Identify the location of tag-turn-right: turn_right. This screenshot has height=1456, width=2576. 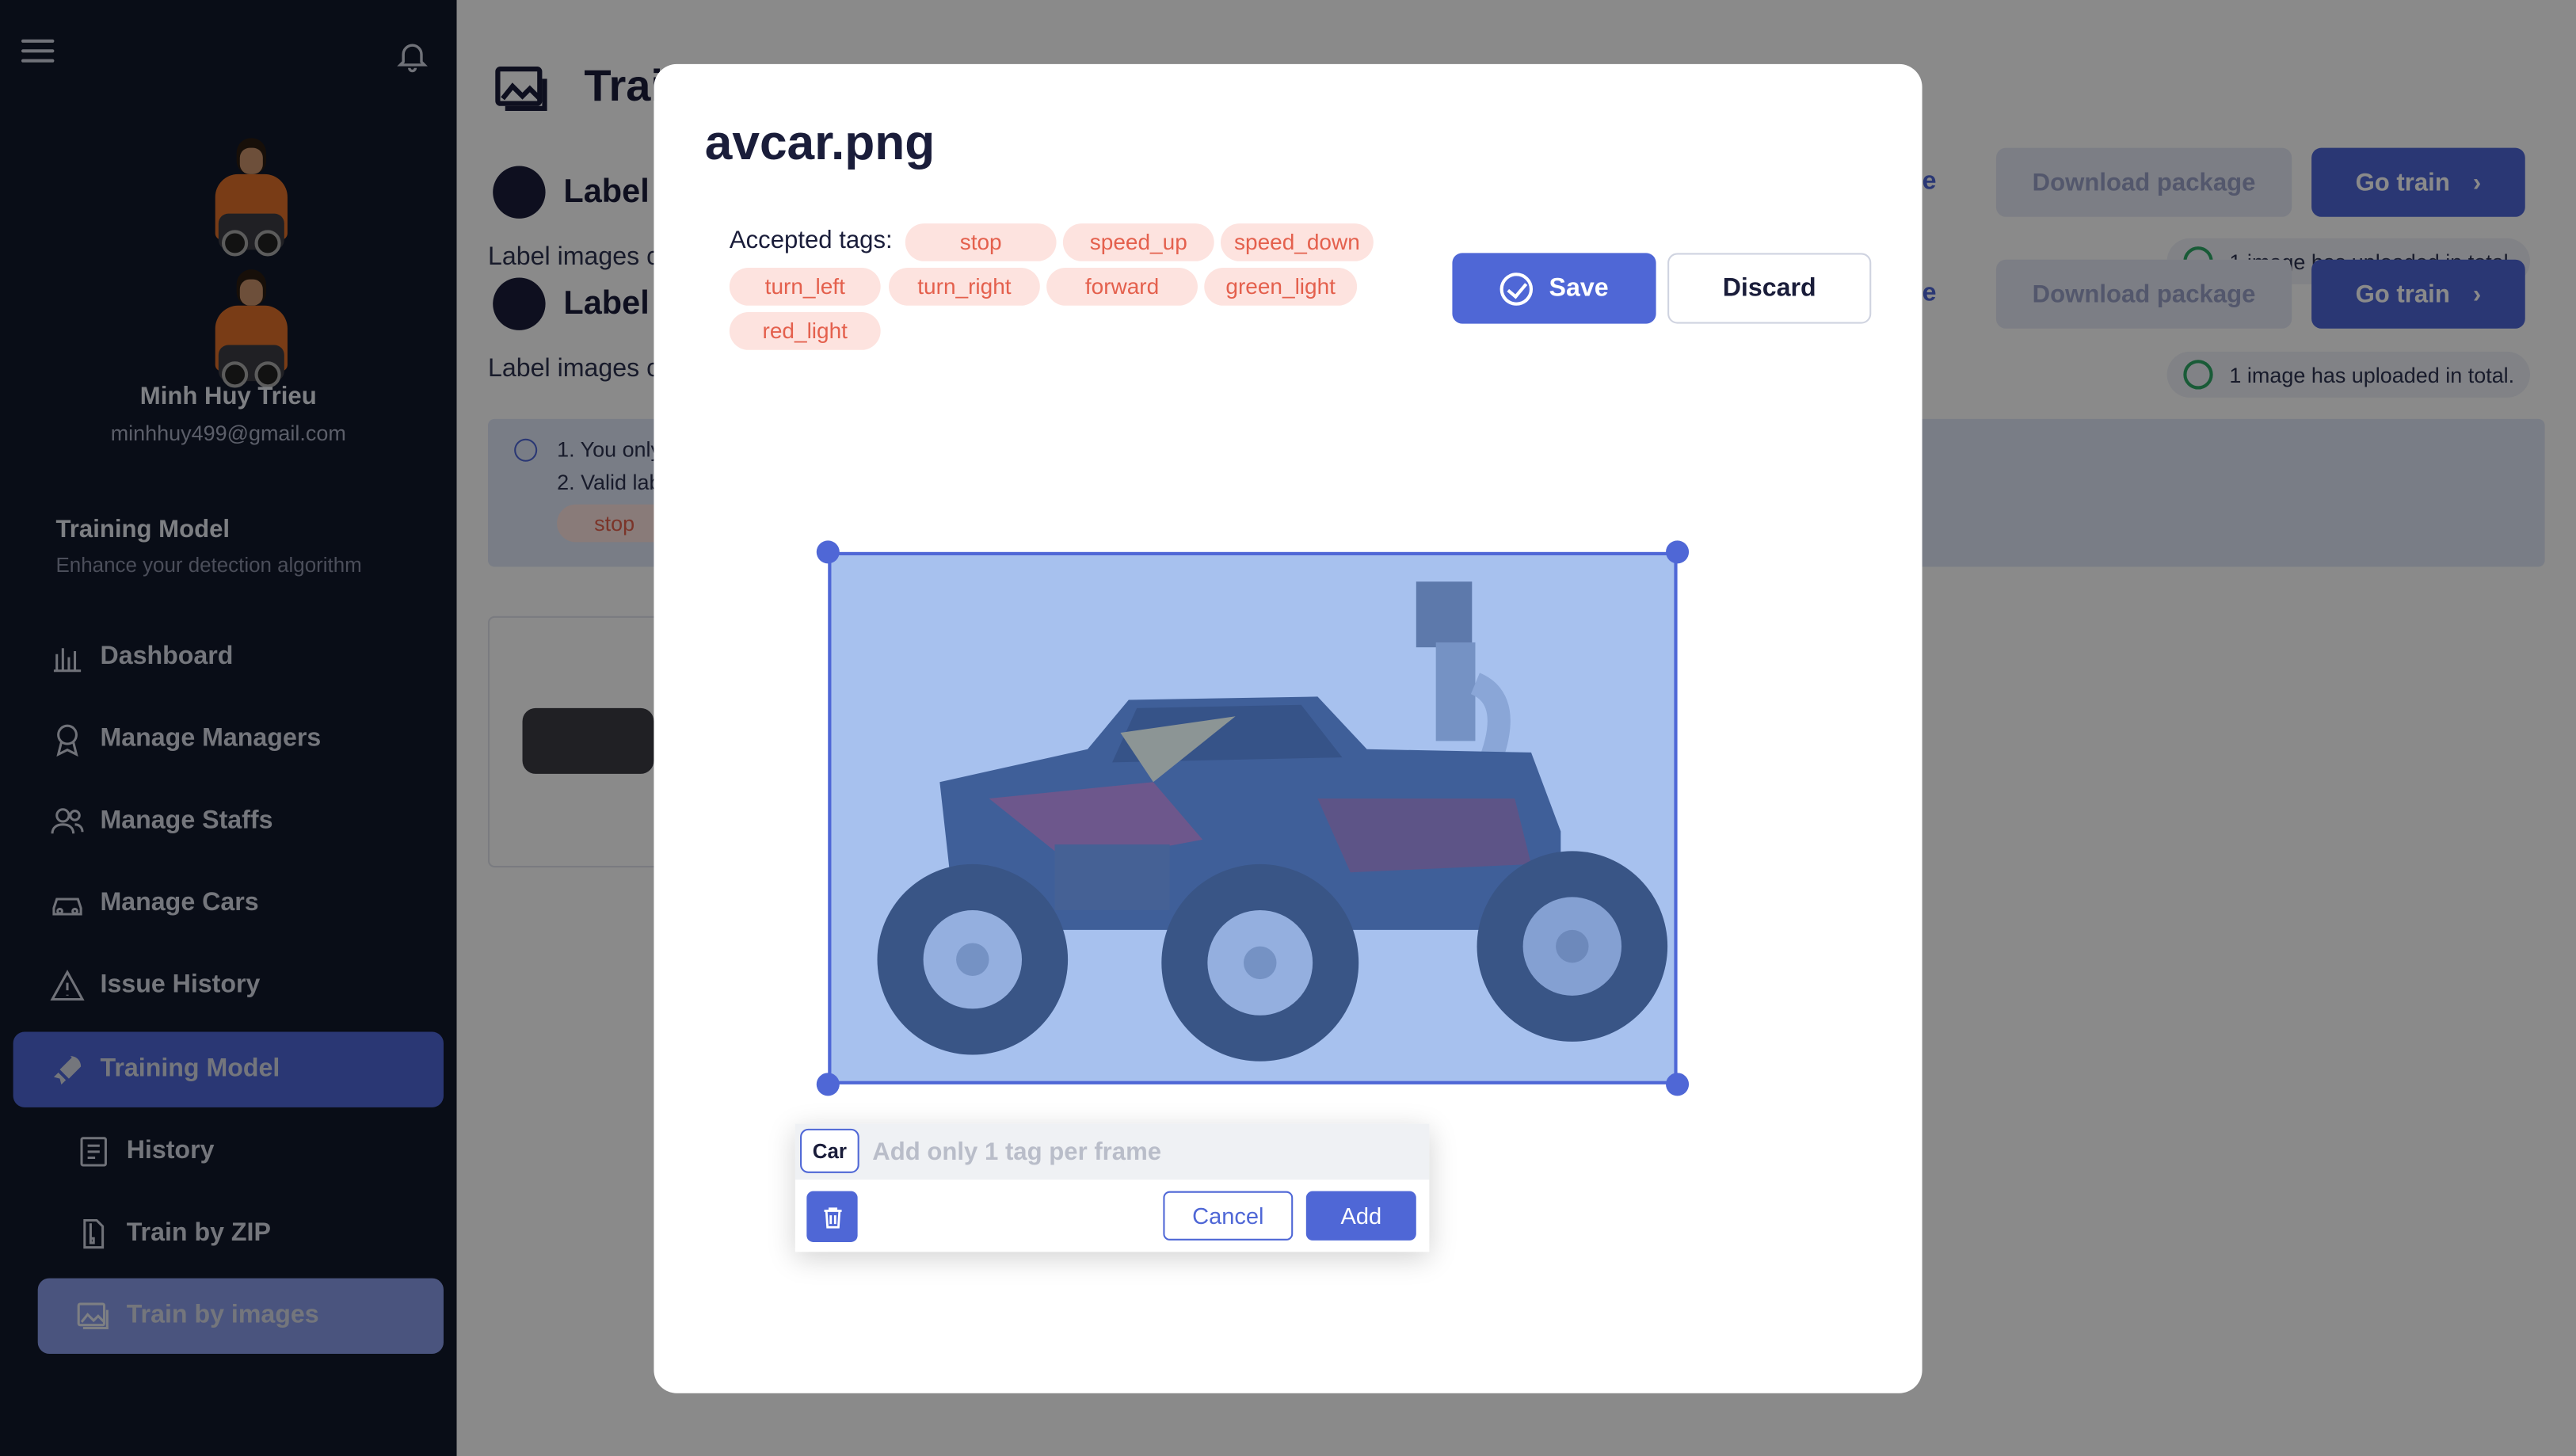
(965, 287).